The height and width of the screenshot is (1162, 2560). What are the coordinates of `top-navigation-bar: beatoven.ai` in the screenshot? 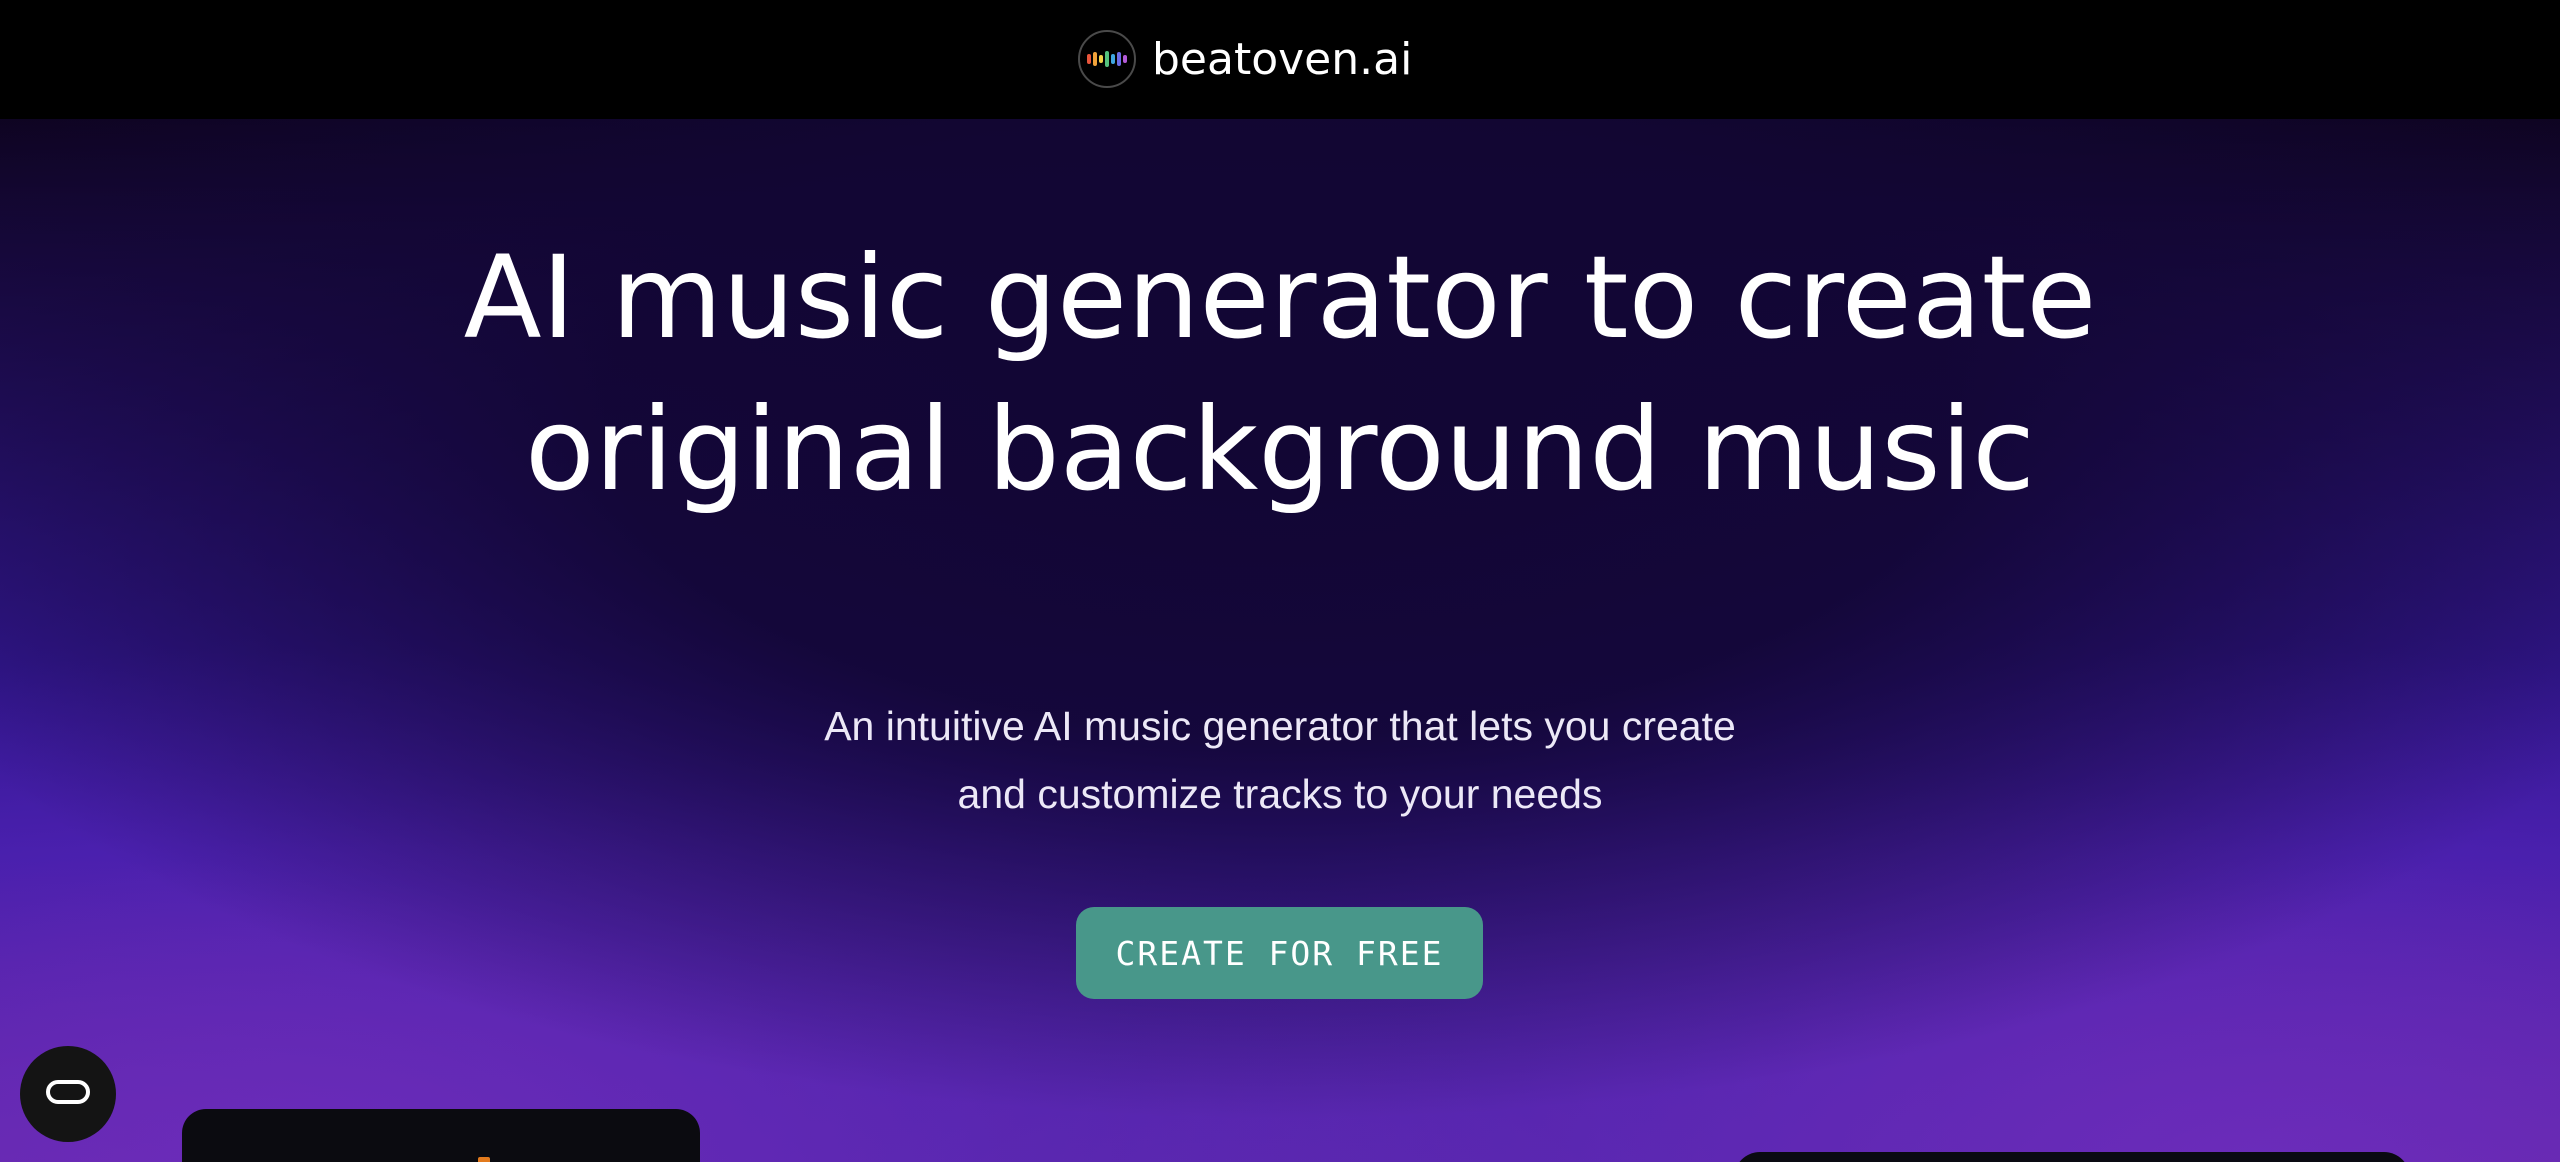 It's located at (1280, 59).